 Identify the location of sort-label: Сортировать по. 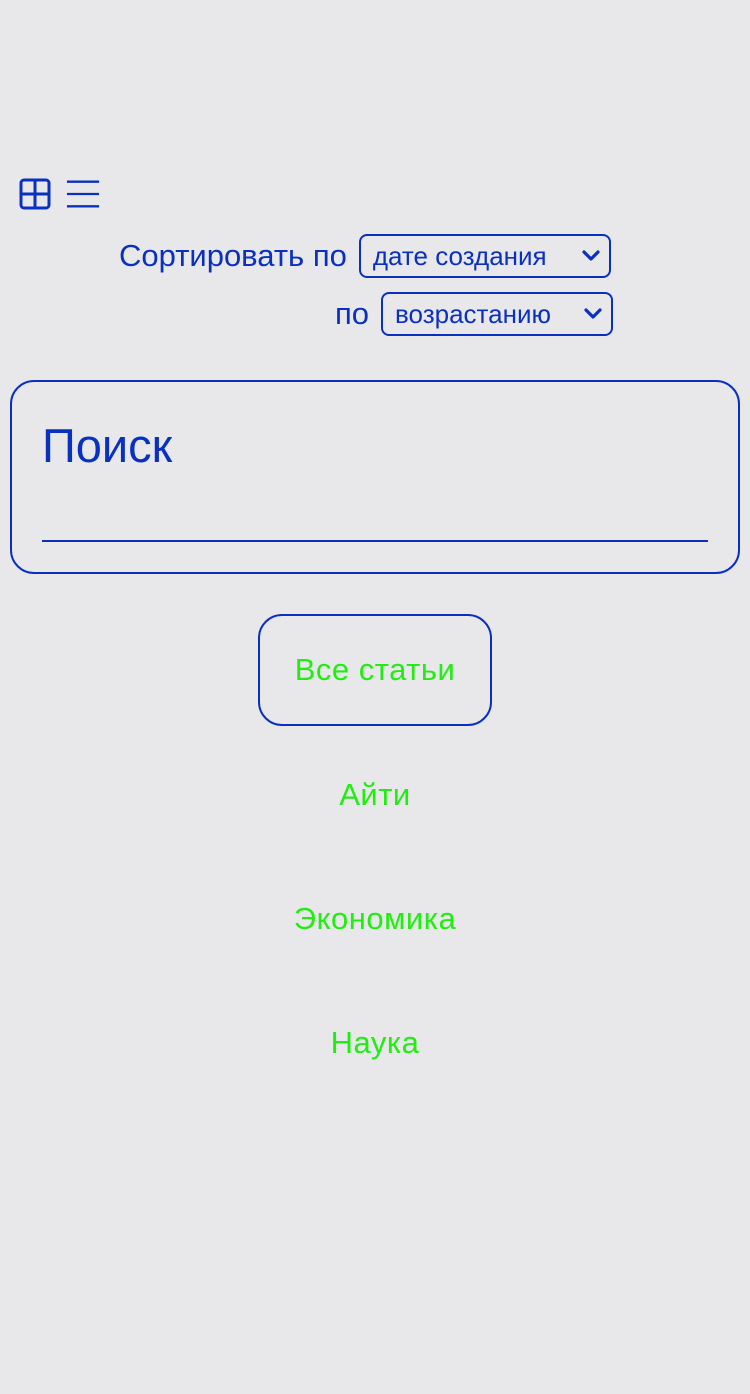
(233, 255).